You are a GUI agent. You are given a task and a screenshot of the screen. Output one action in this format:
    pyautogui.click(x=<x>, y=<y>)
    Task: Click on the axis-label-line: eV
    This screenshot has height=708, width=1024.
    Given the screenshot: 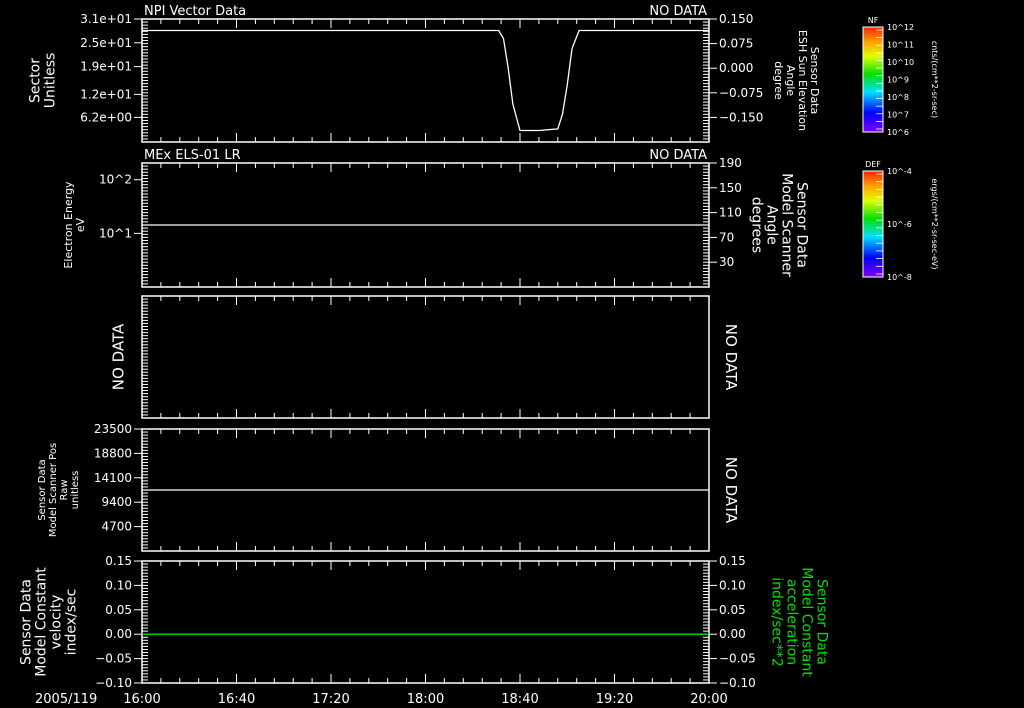 What is the action you would take?
    pyautogui.click(x=80, y=224)
    